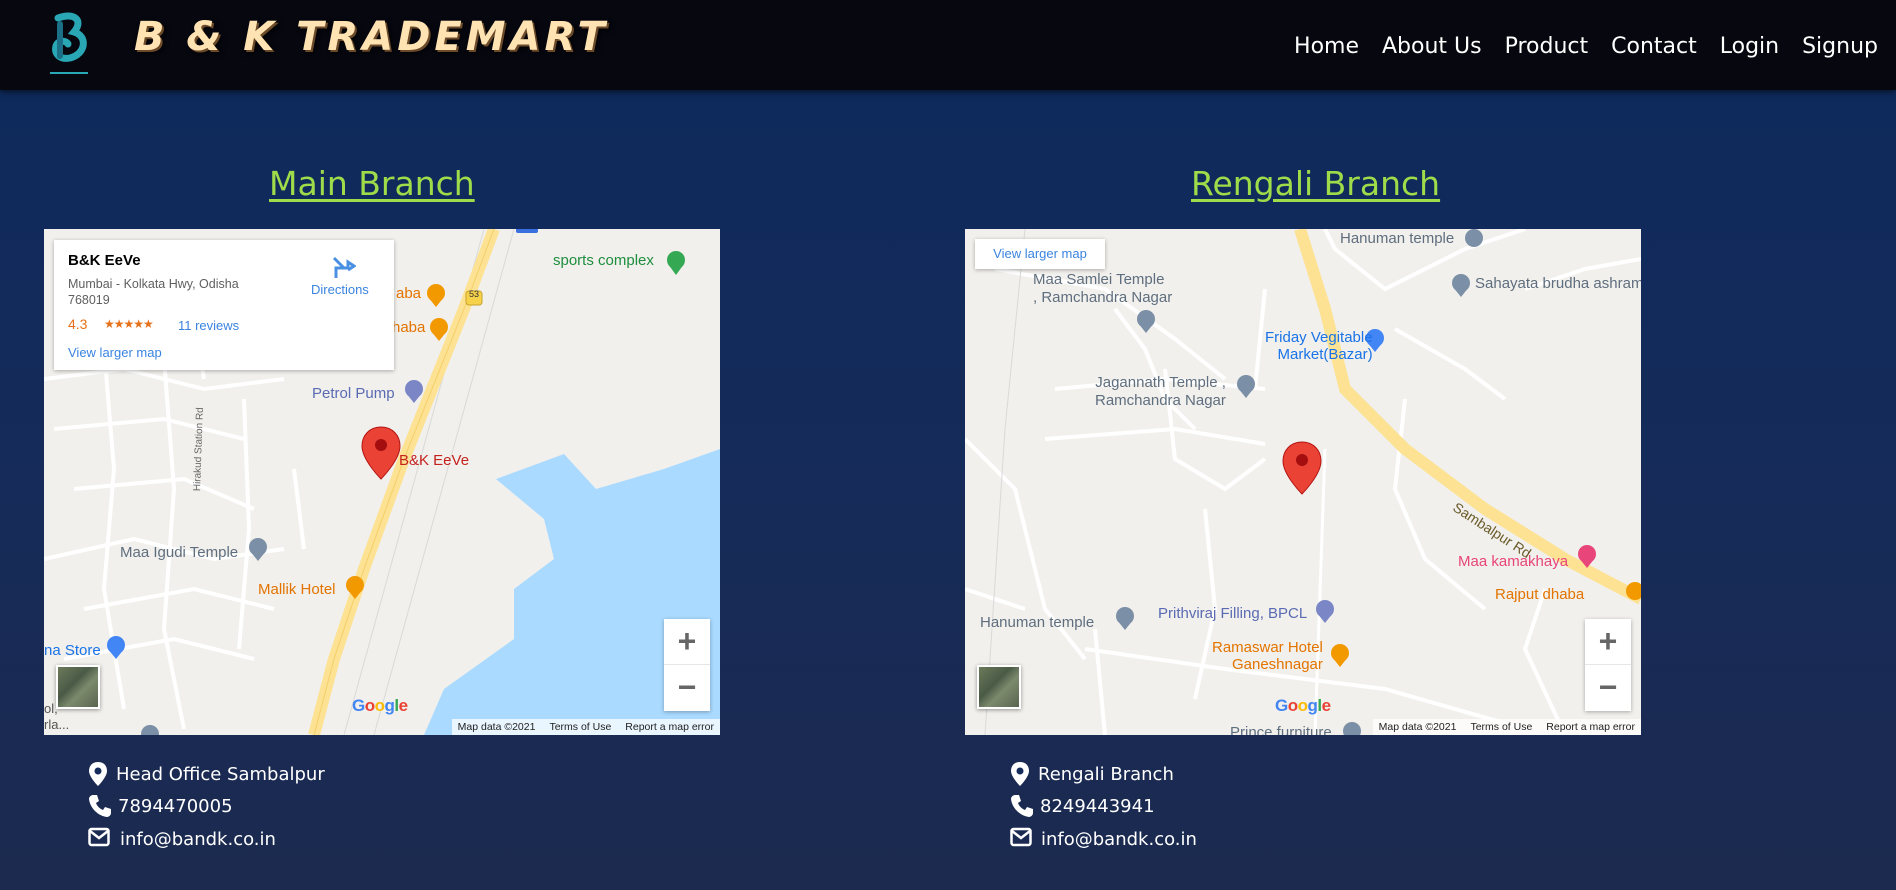  What do you see at coordinates (1160, 391) in the screenshot?
I see `map-label: Jagannath Temple , Ramchandra Nagar` at bounding box center [1160, 391].